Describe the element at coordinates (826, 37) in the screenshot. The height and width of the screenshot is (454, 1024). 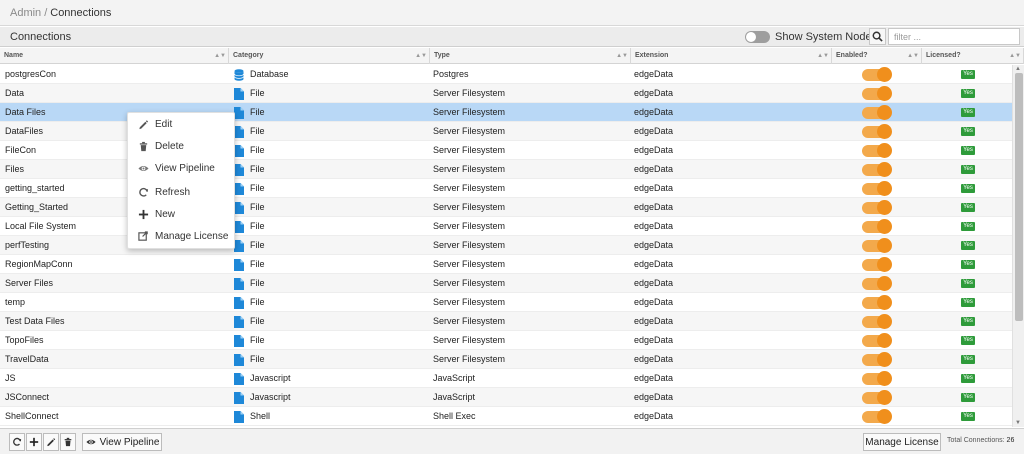
I see `show-system-nodes-label: Show System Nodes` at that location.